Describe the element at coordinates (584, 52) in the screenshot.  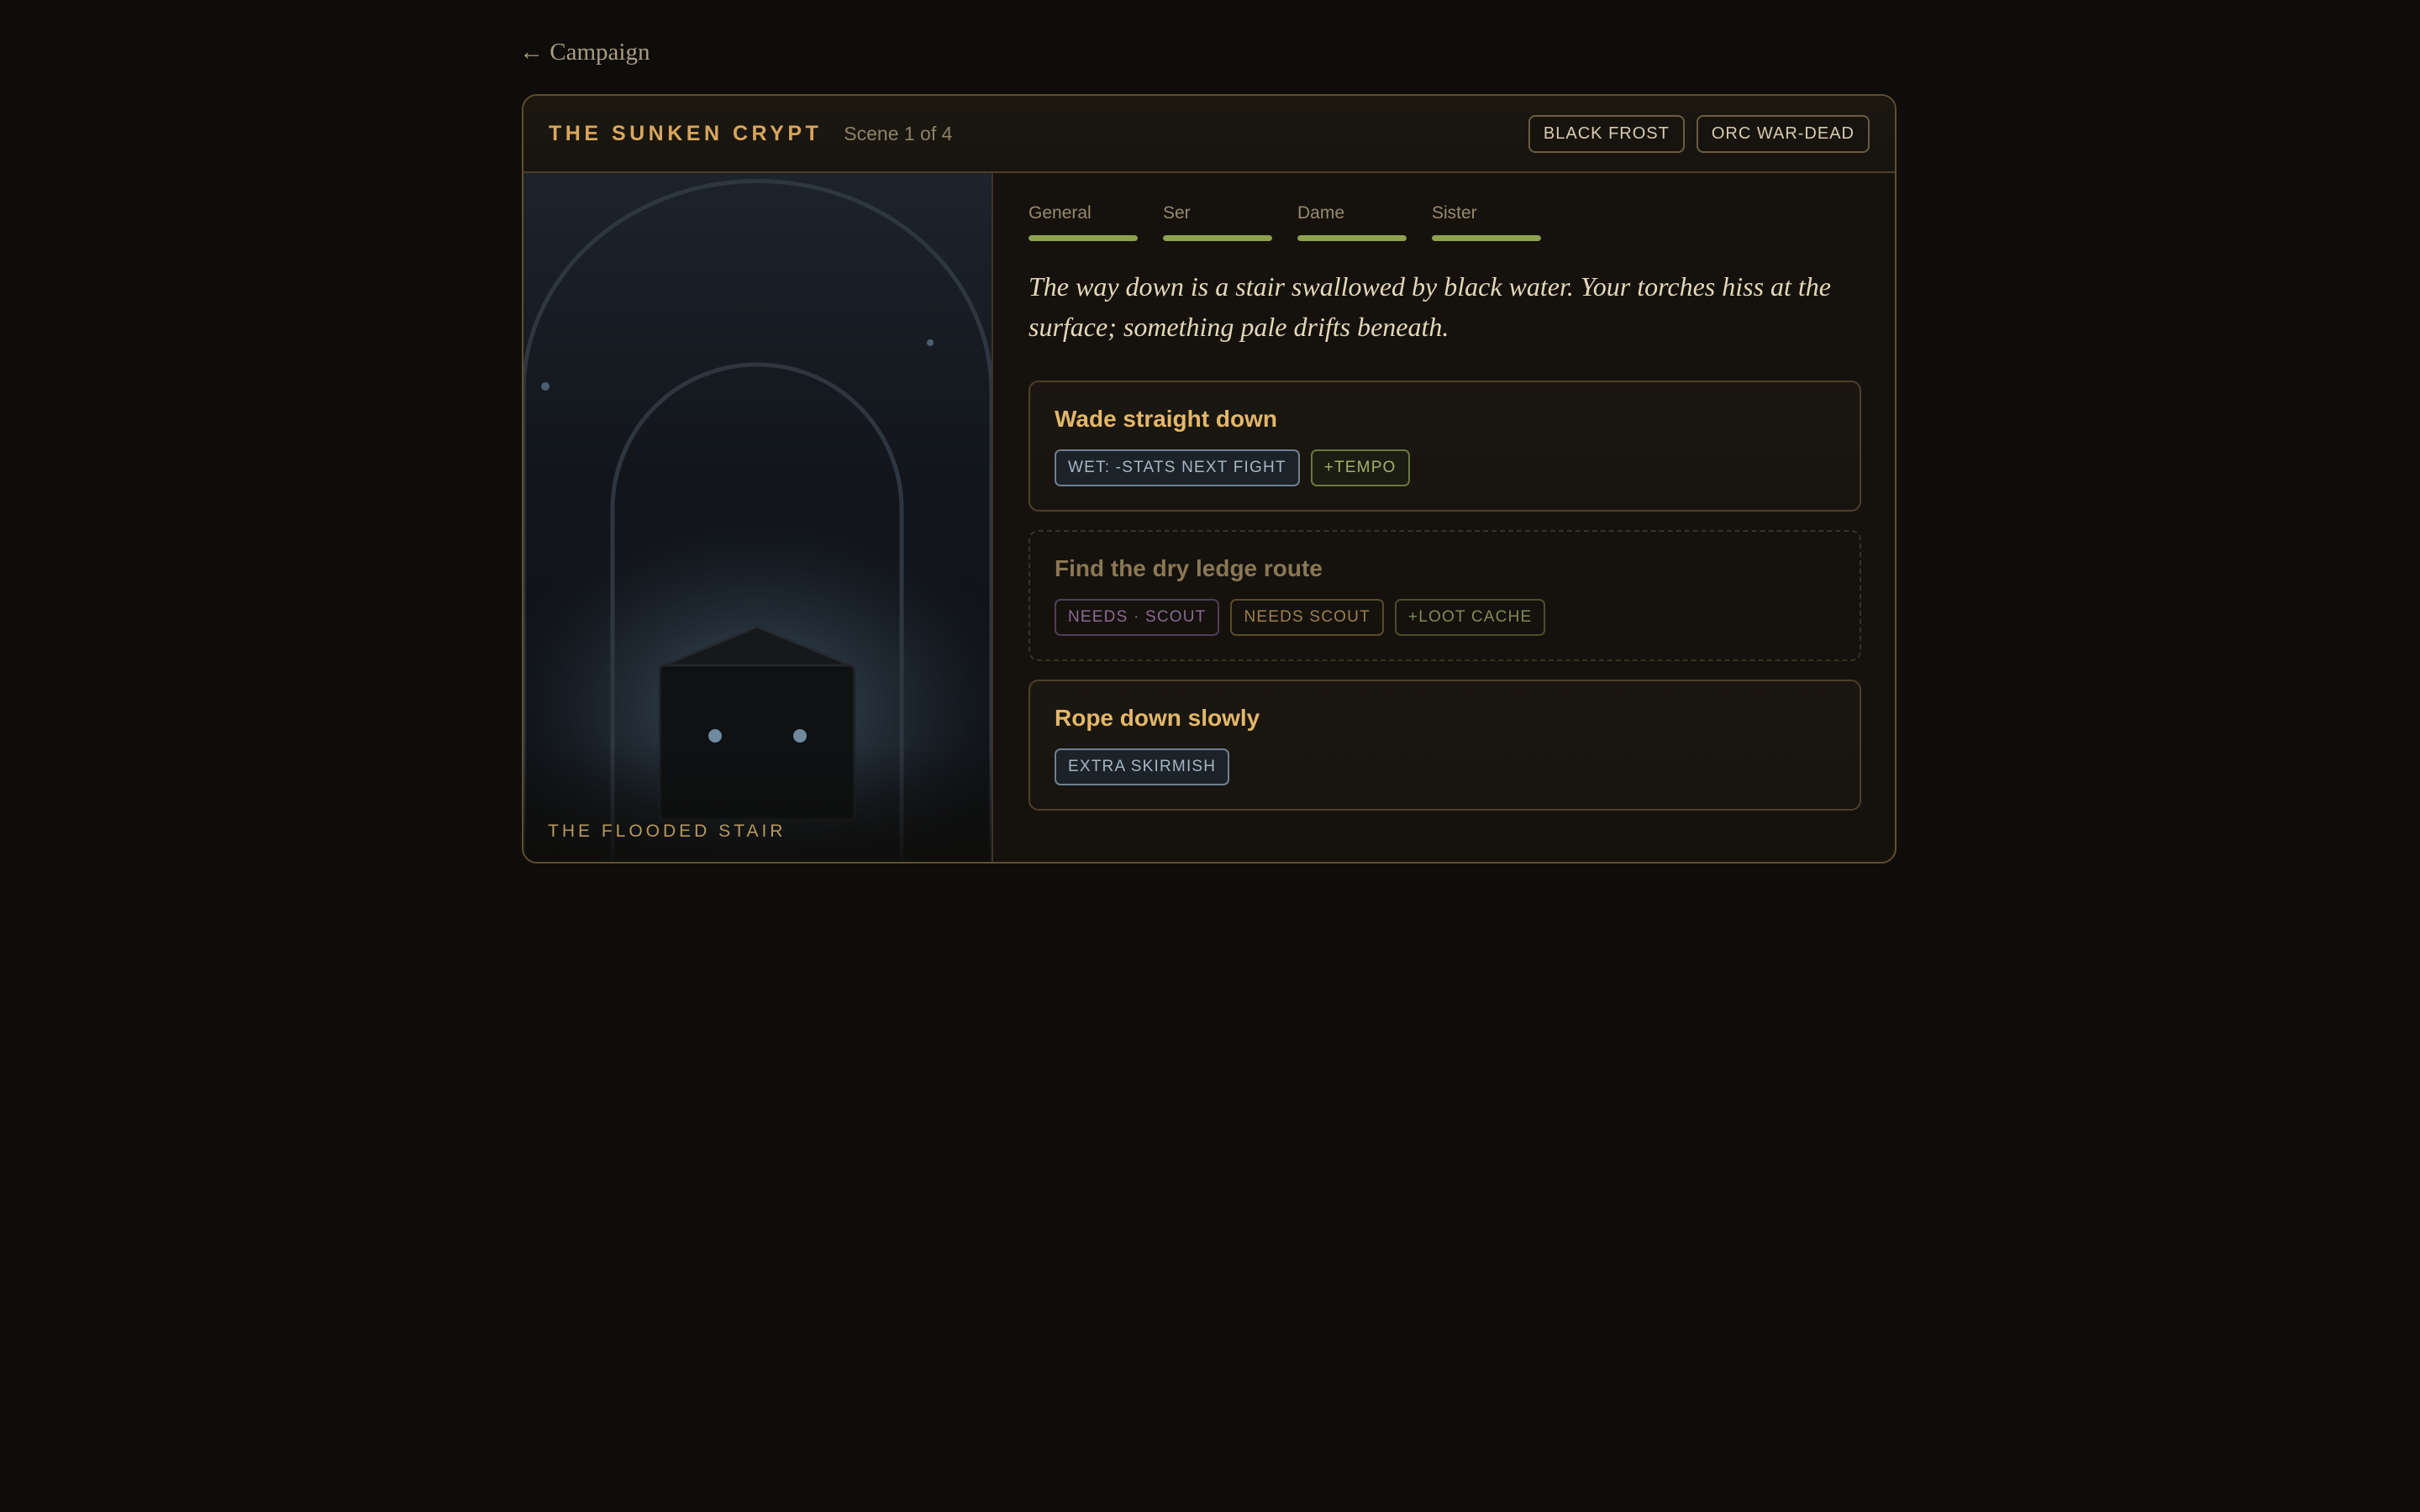
I see `back-to-campaign-link: ← Campaign` at that location.